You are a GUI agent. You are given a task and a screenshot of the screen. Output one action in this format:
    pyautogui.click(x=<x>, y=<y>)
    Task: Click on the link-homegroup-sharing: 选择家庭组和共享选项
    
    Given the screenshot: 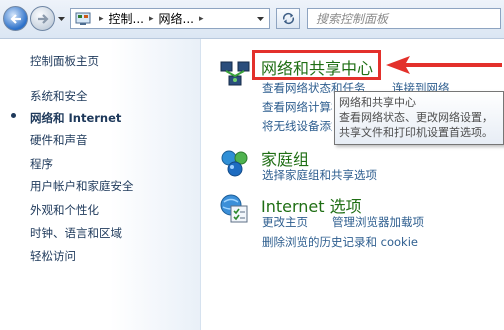 What is the action you would take?
    pyautogui.click(x=319, y=175)
    